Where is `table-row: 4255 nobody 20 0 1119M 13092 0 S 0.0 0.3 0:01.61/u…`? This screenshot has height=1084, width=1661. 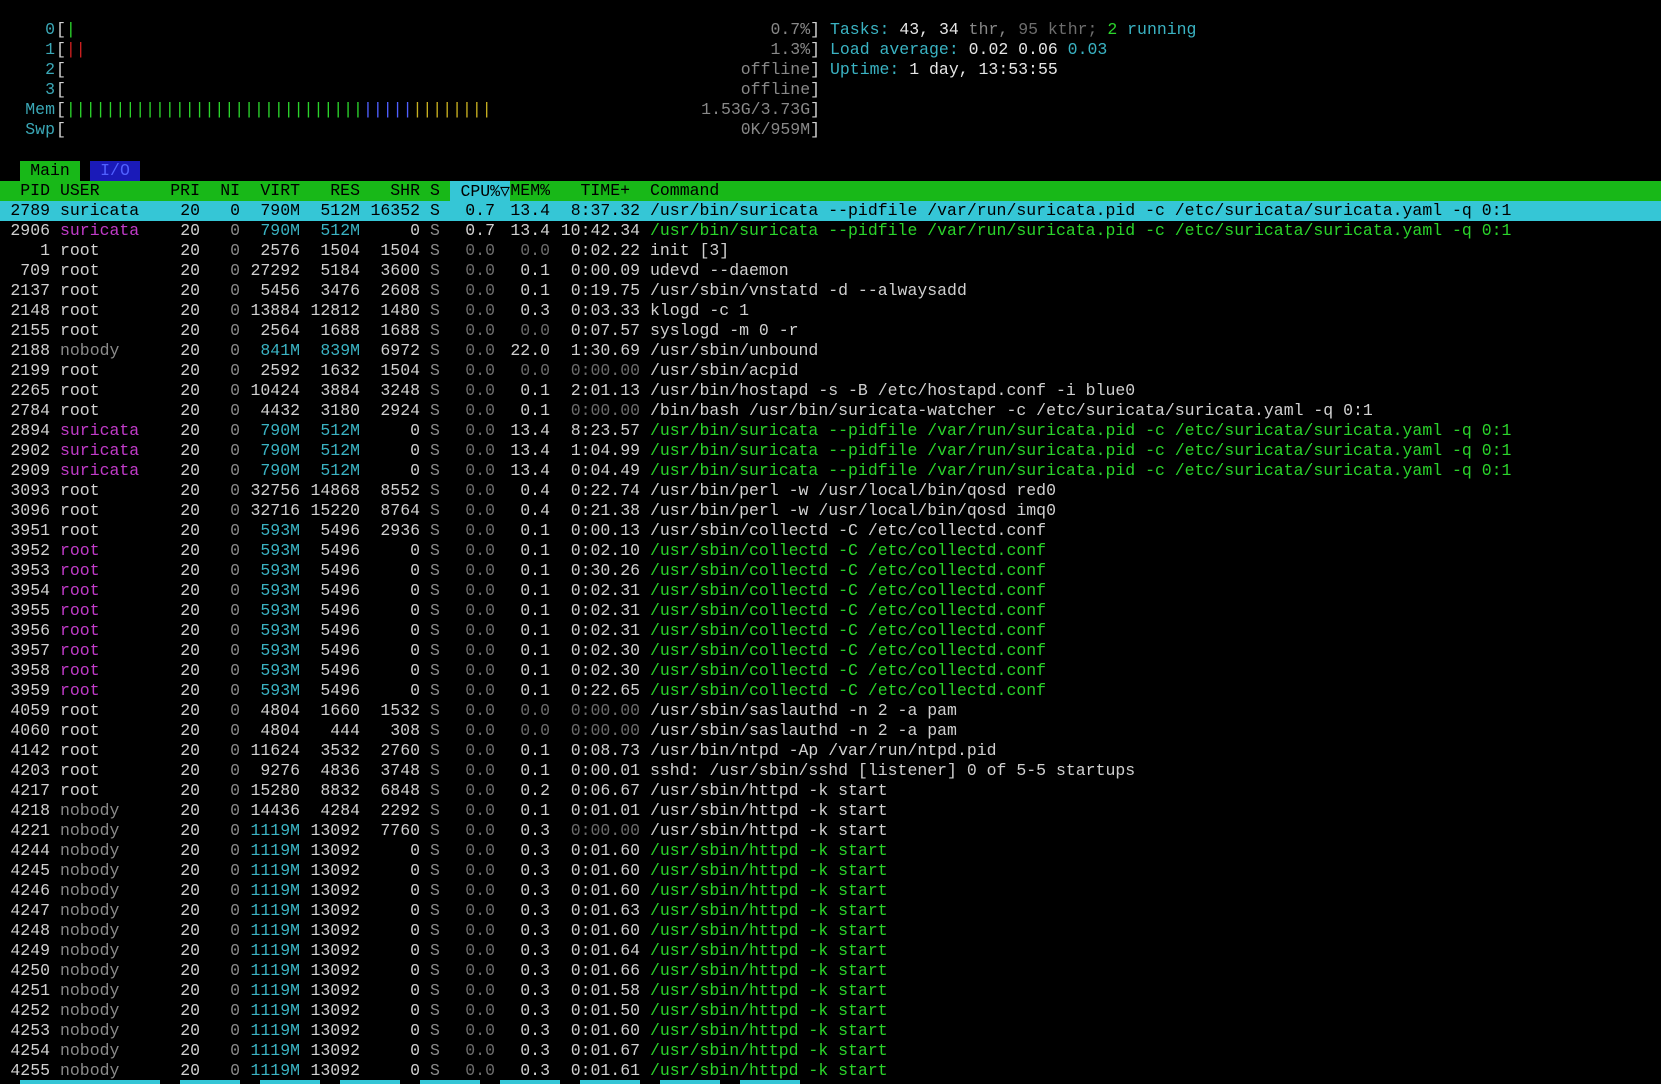 table-row: 4255 nobody 20 0 1119M 13092 0 S 0.0 0.3 0:01.61/u… is located at coordinates (830, 1071).